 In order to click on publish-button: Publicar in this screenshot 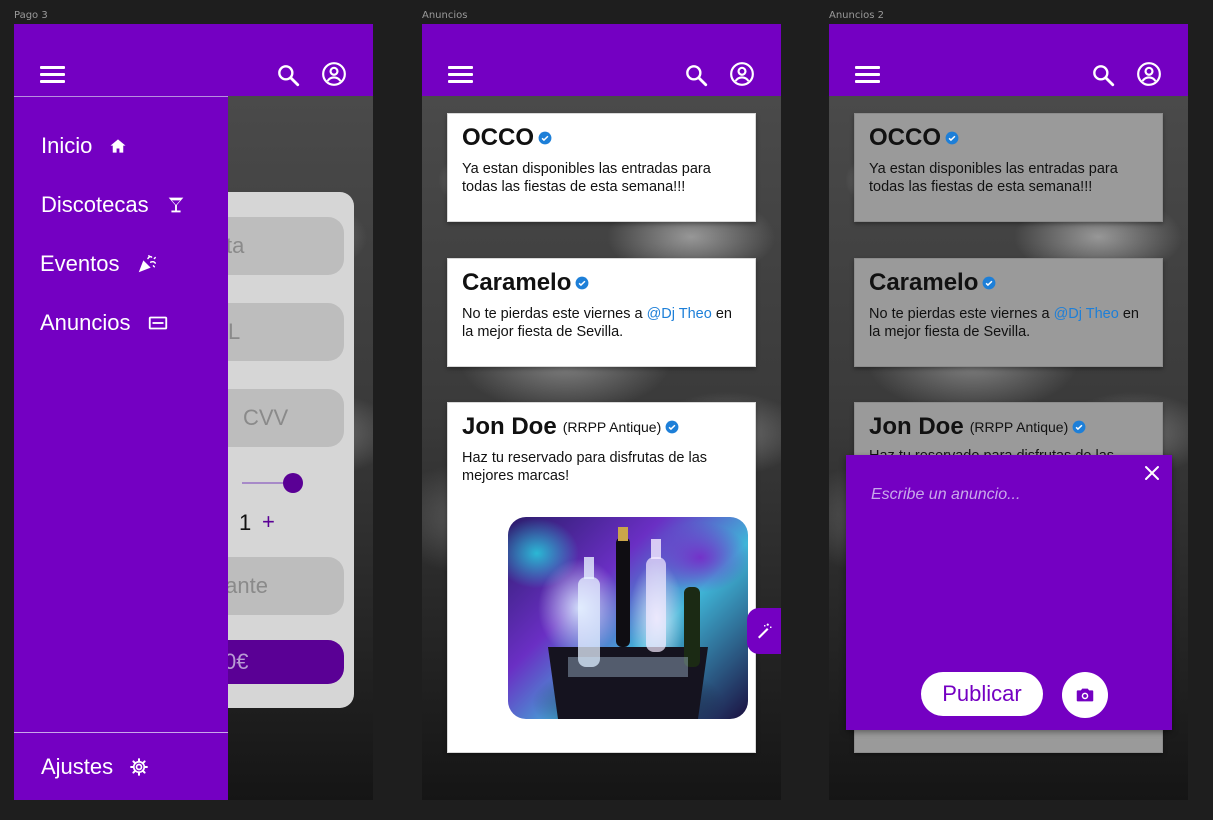, I will do `click(982, 694)`.